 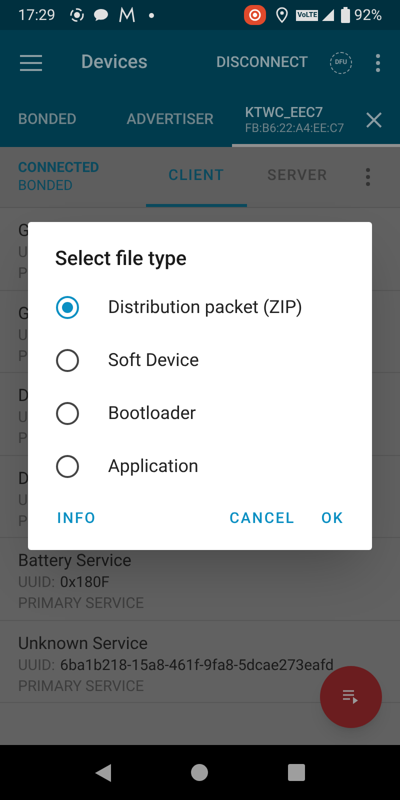 What do you see at coordinates (103, 773) in the screenshot?
I see `back-icon` at bounding box center [103, 773].